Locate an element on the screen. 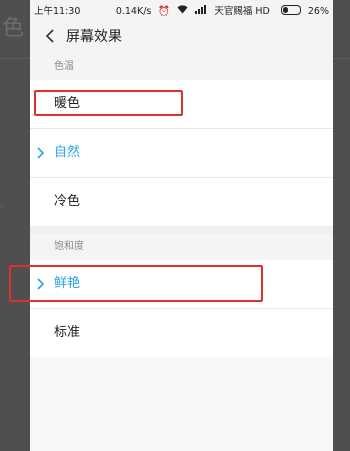  wifi-icon is located at coordinates (184, 11).